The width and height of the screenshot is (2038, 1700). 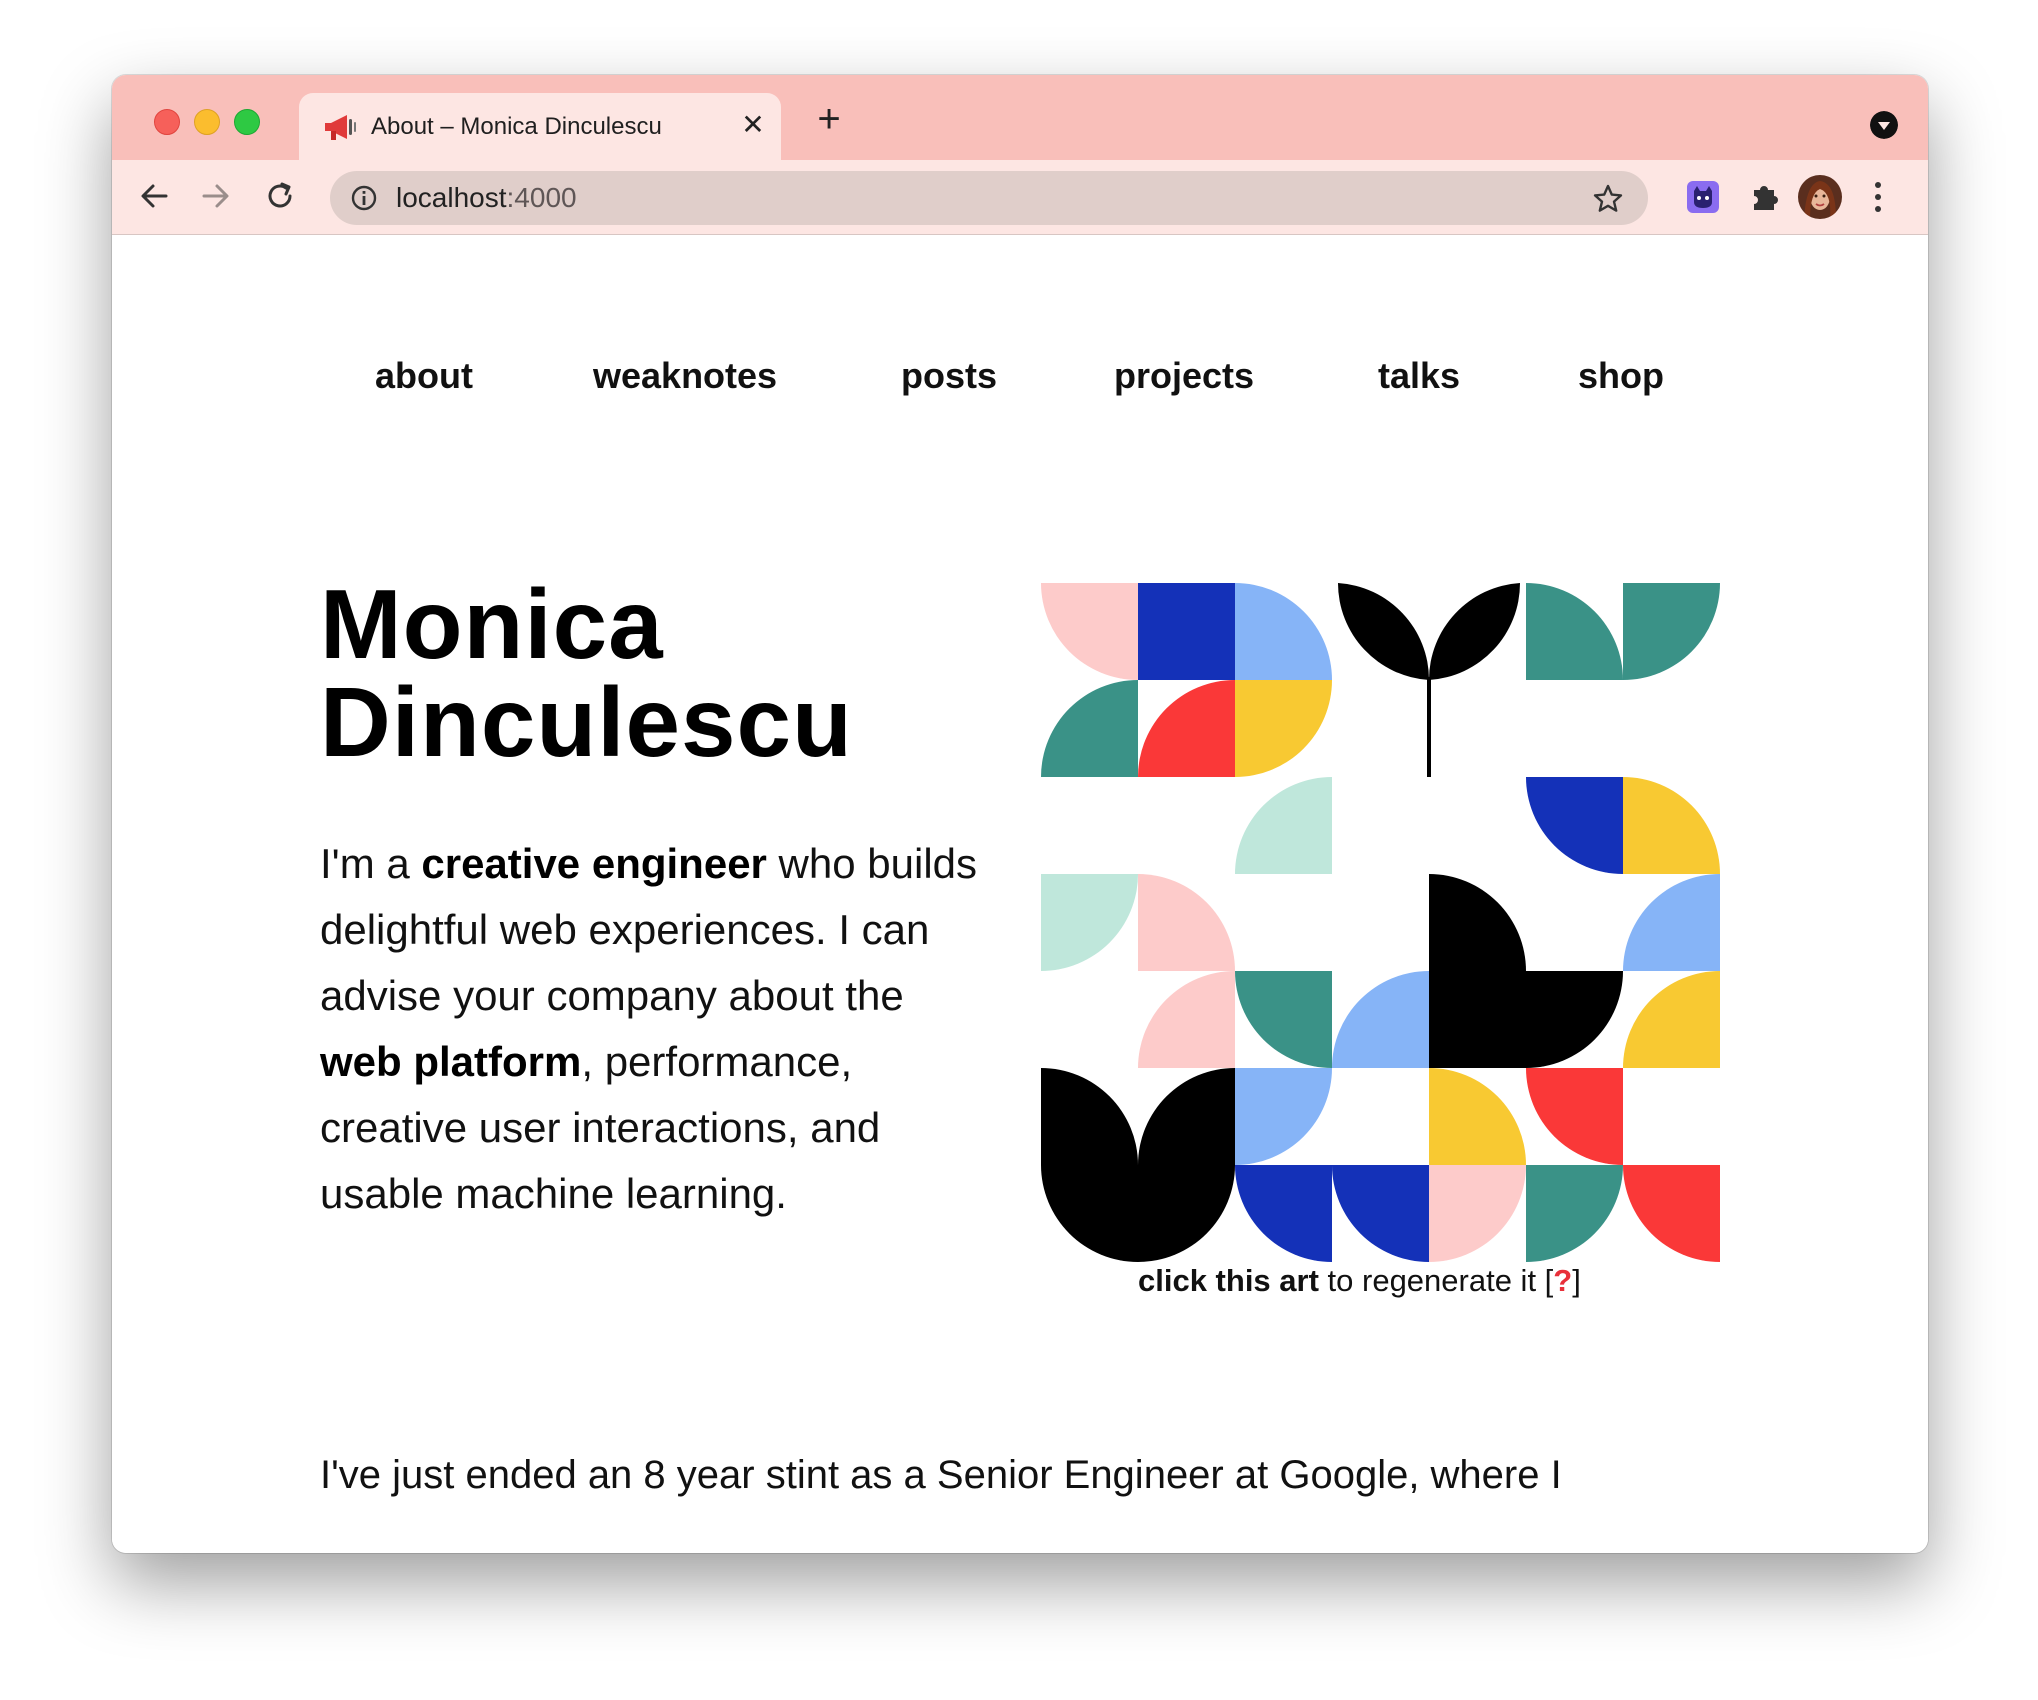 I want to click on info-icon, so click(x=364, y=198).